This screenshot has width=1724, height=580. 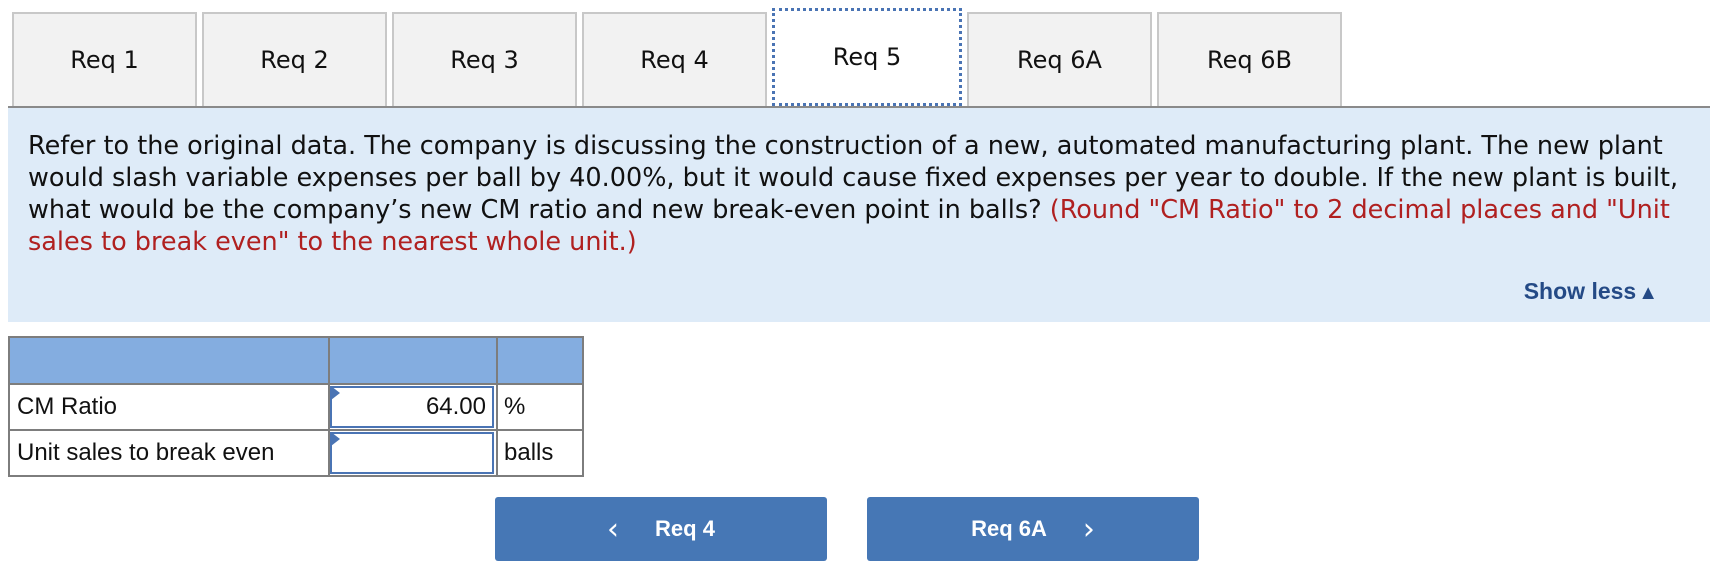 What do you see at coordinates (169, 407) in the screenshot?
I see `row-label: CM Ratio` at bounding box center [169, 407].